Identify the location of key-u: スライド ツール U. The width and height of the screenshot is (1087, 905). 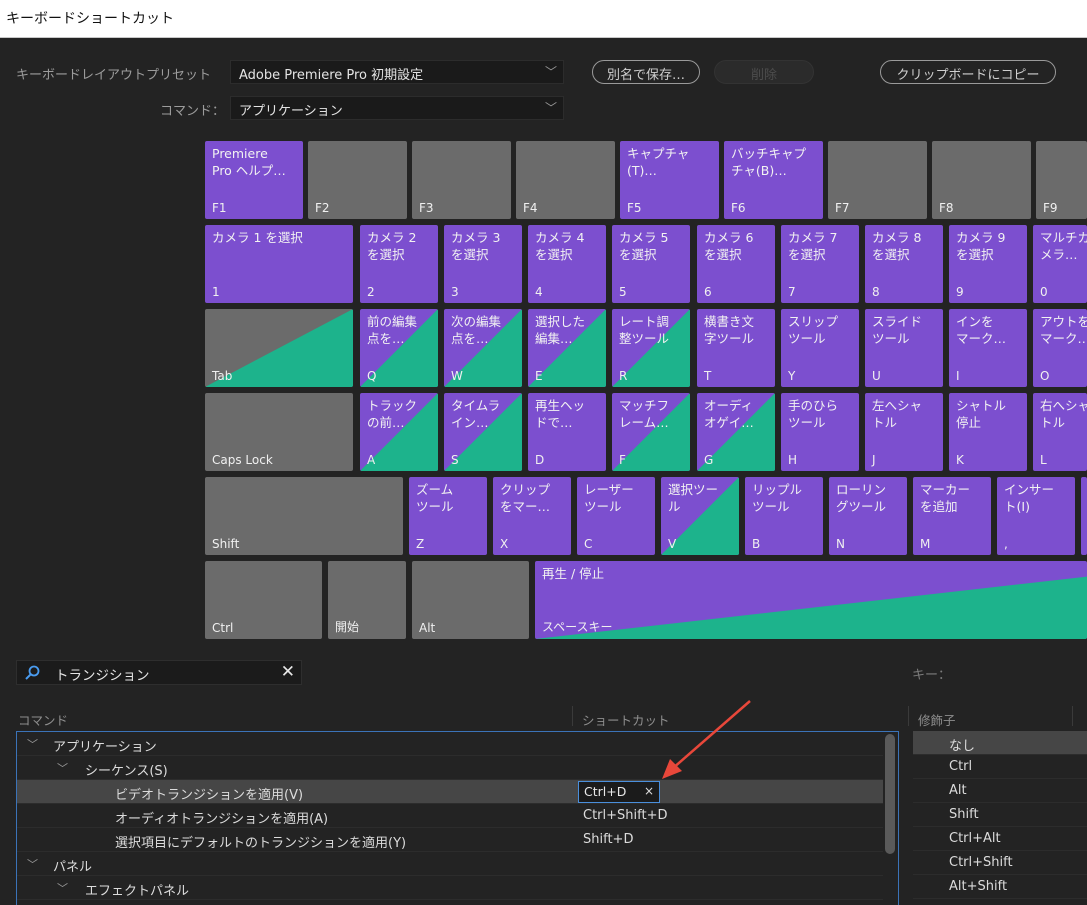
(904, 348).